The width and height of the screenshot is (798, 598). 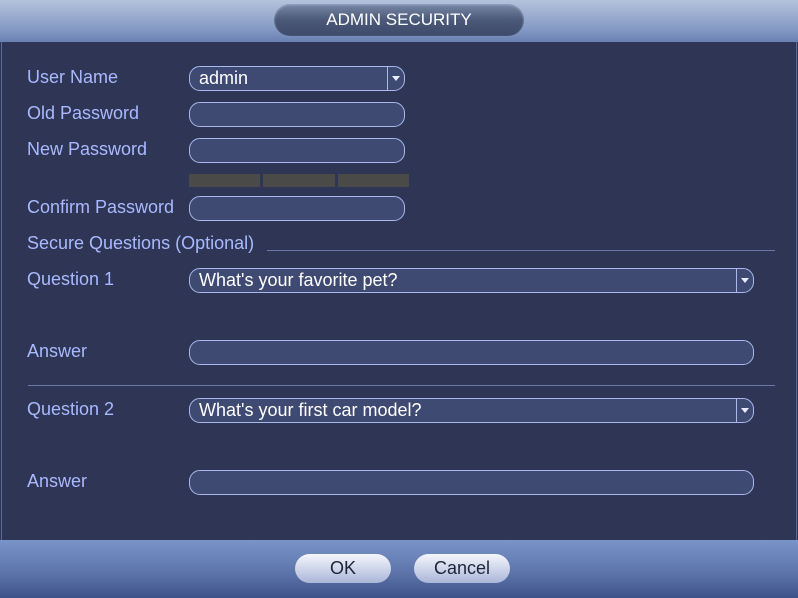 What do you see at coordinates (471, 280) in the screenshot?
I see `question1-select: What's your favorite pet?` at bounding box center [471, 280].